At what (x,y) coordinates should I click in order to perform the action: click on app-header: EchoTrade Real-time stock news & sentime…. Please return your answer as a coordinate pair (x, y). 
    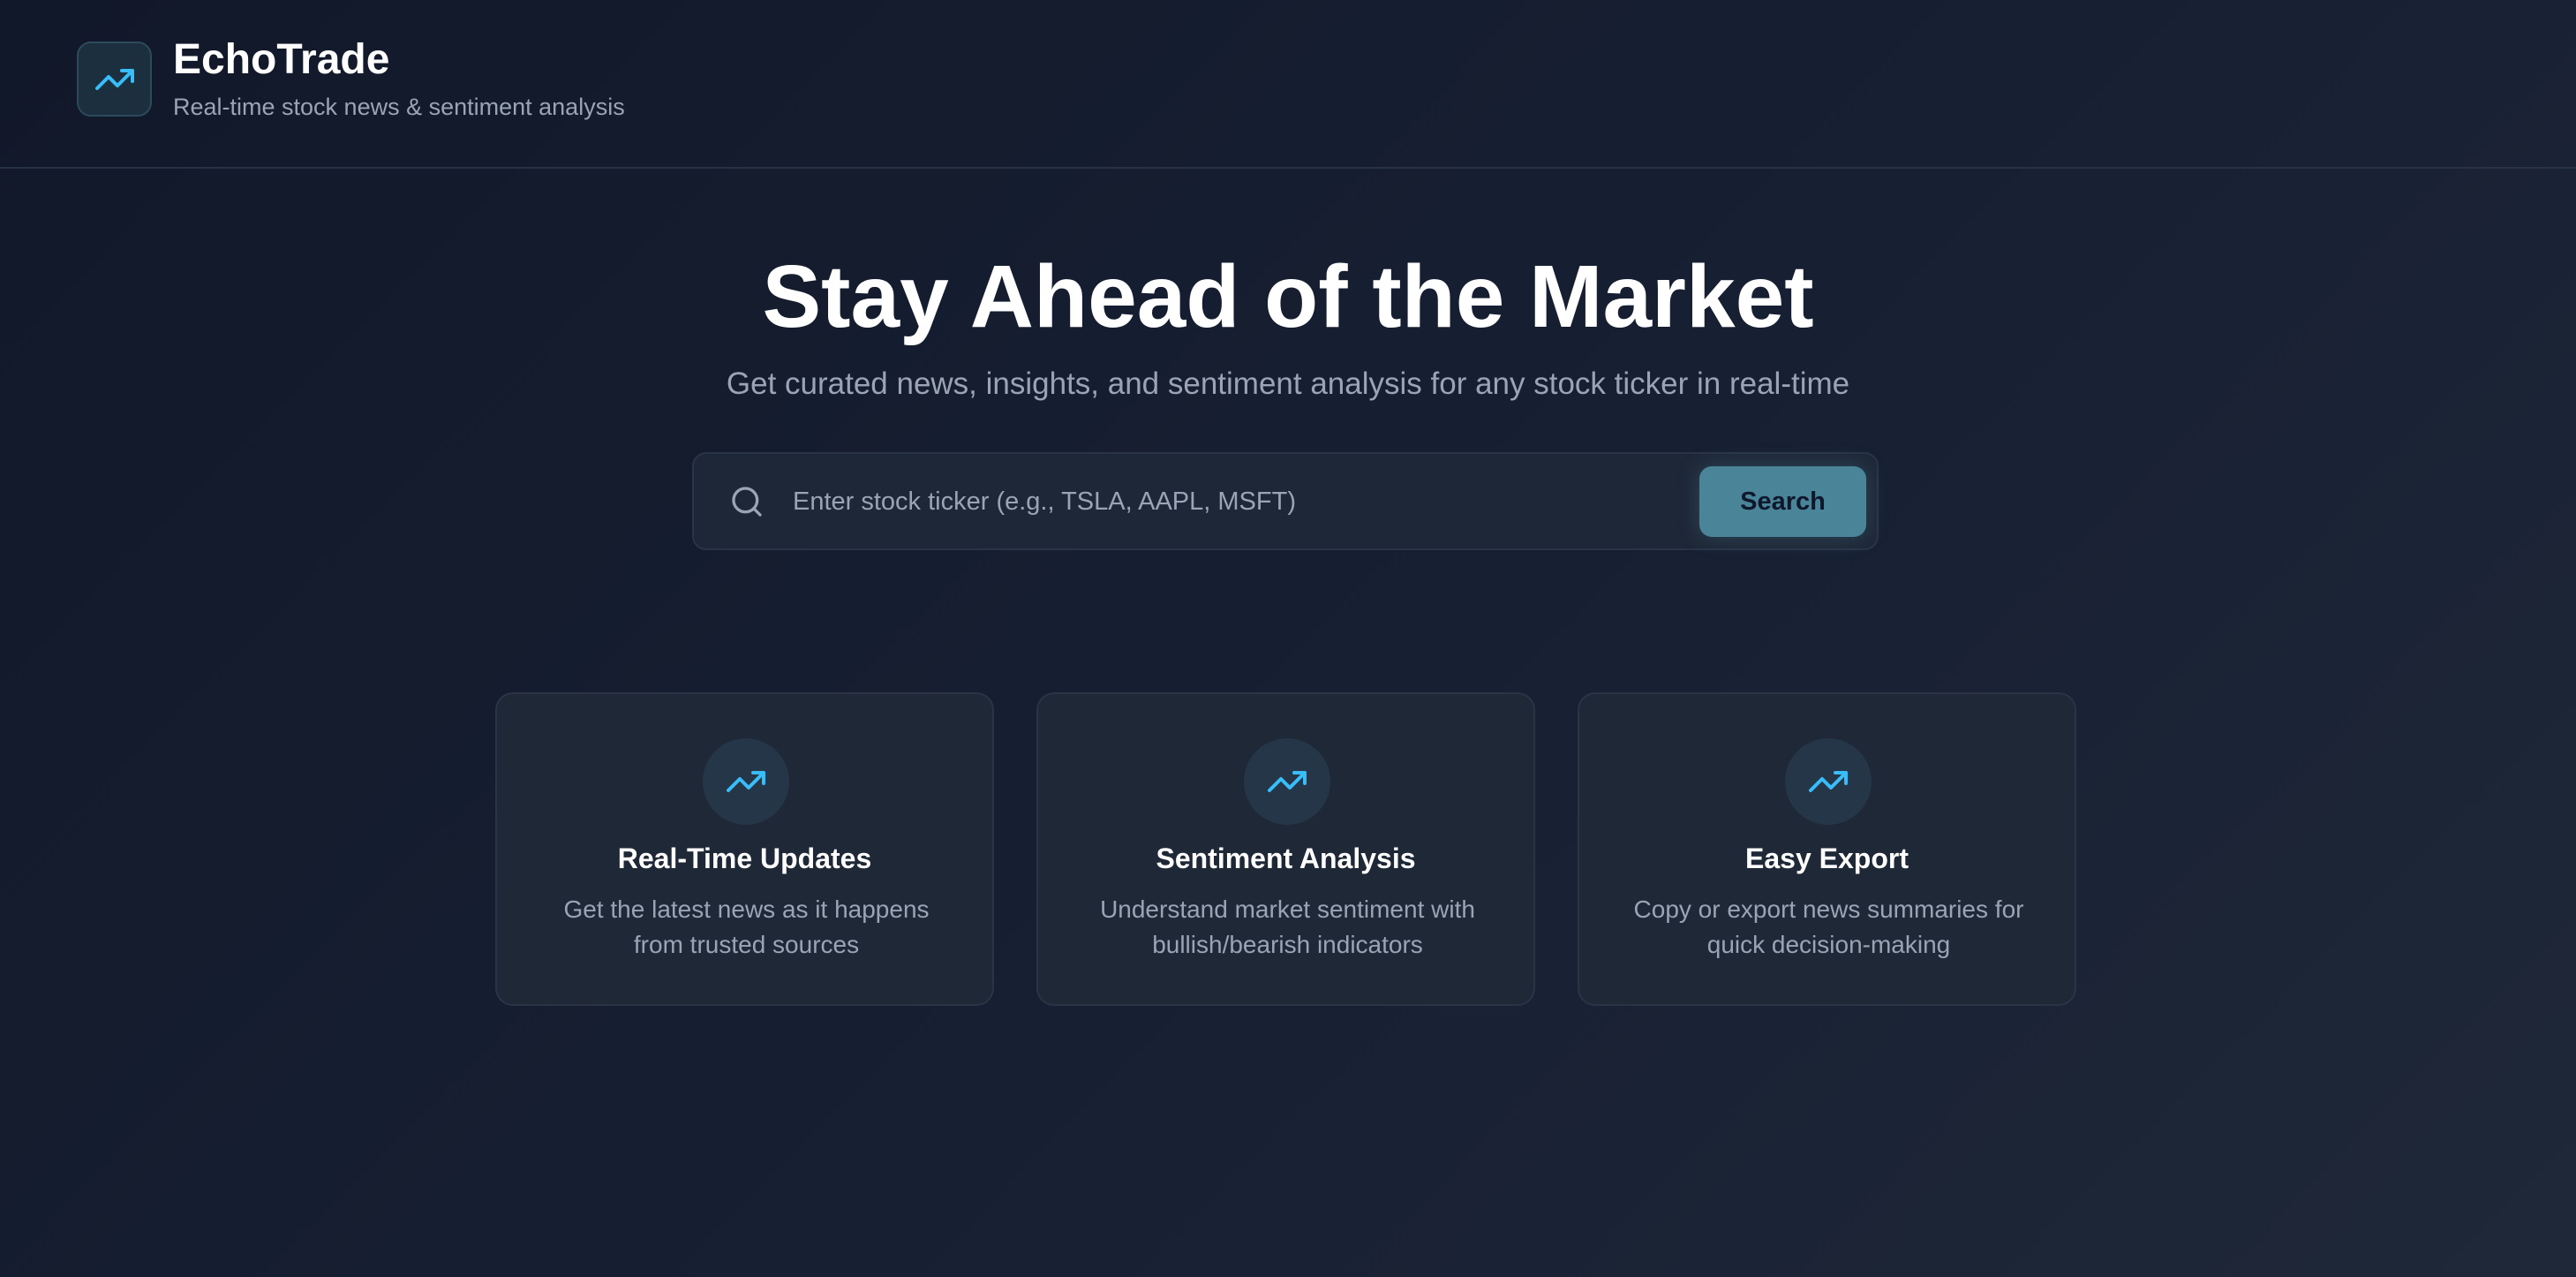
    Looking at the image, I should click on (1288, 84).